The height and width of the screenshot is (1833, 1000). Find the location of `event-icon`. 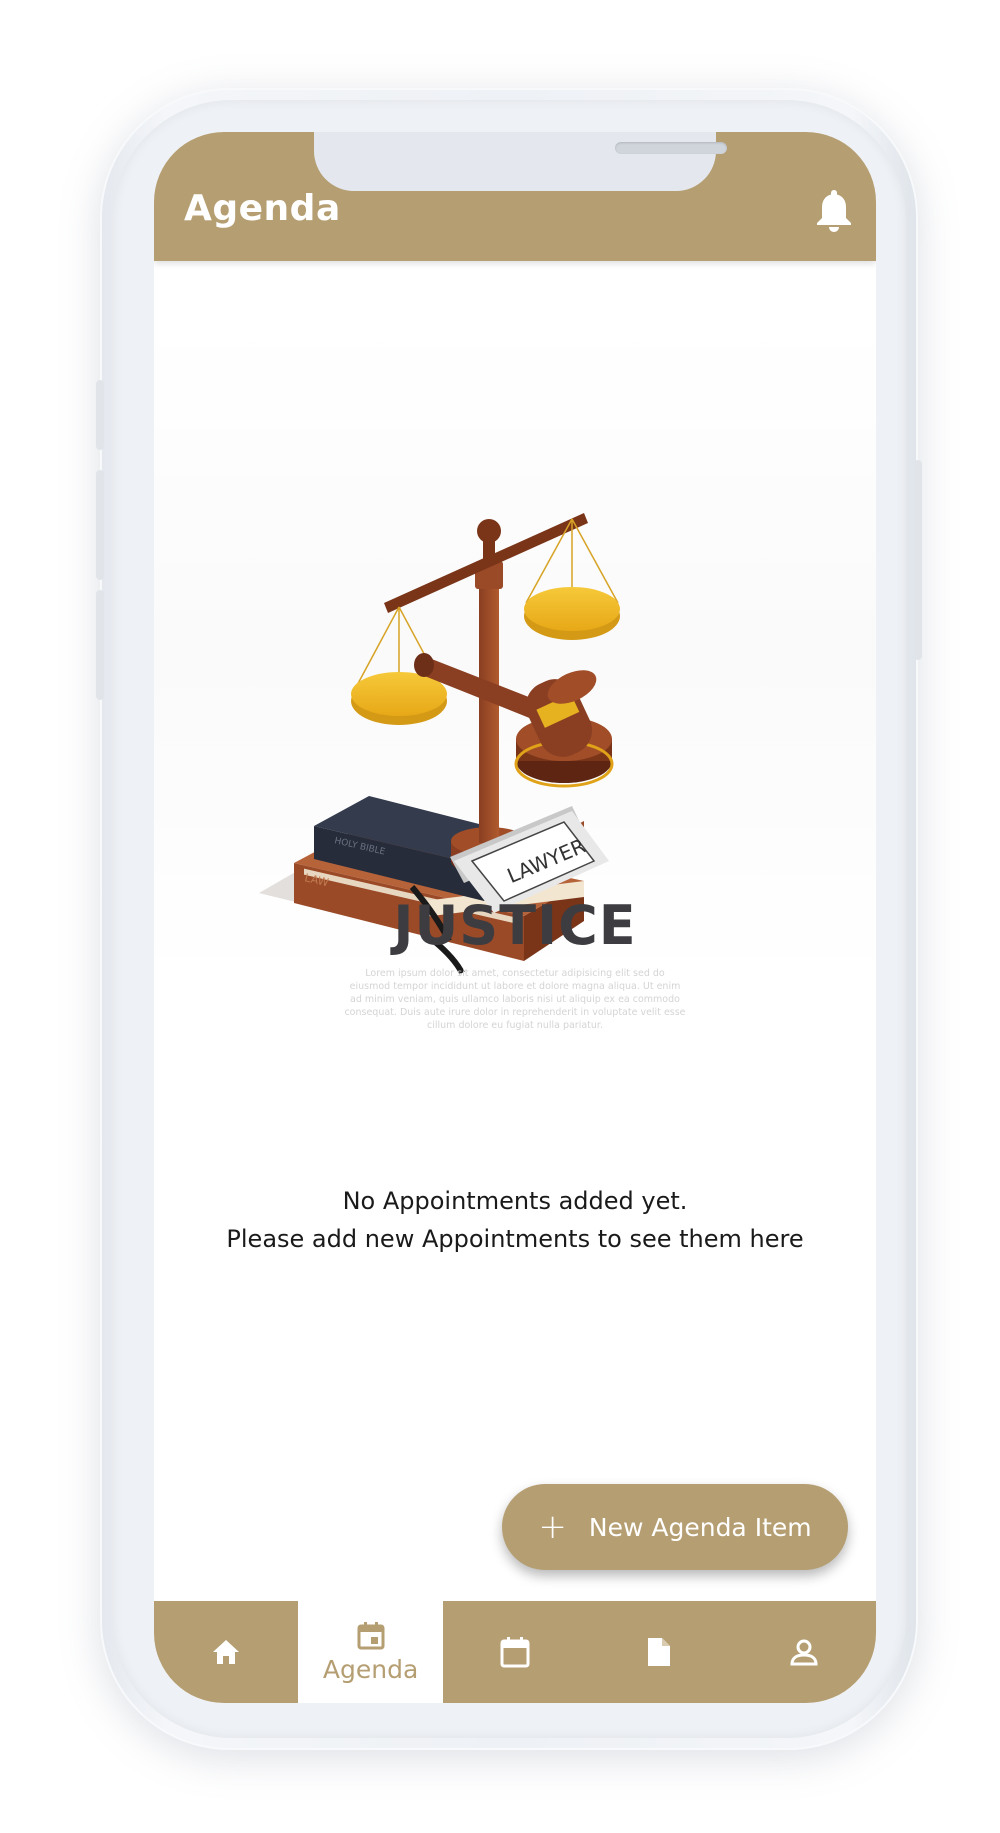

event-icon is located at coordinates (371, 1635).